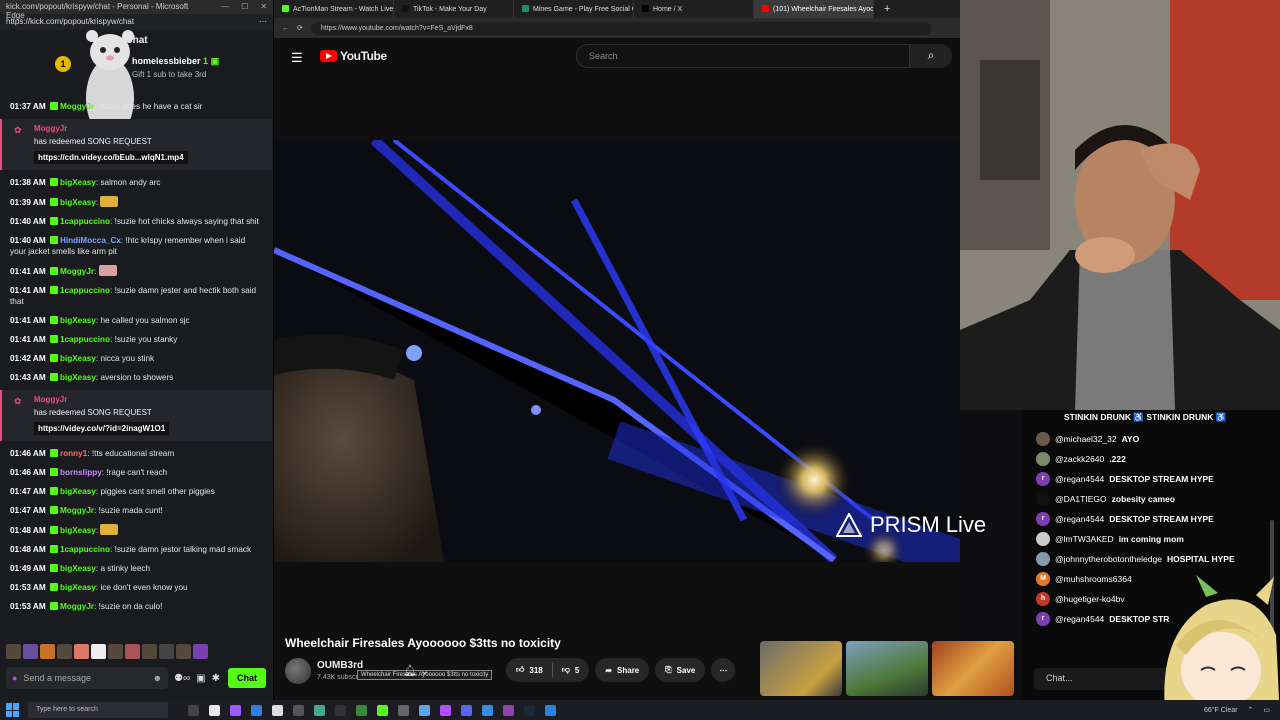 This screenshot has height=720, width=1280. Describe the element at coordinates (53, 510) in the screenshot. I see `sub-badge-icon` at that location.